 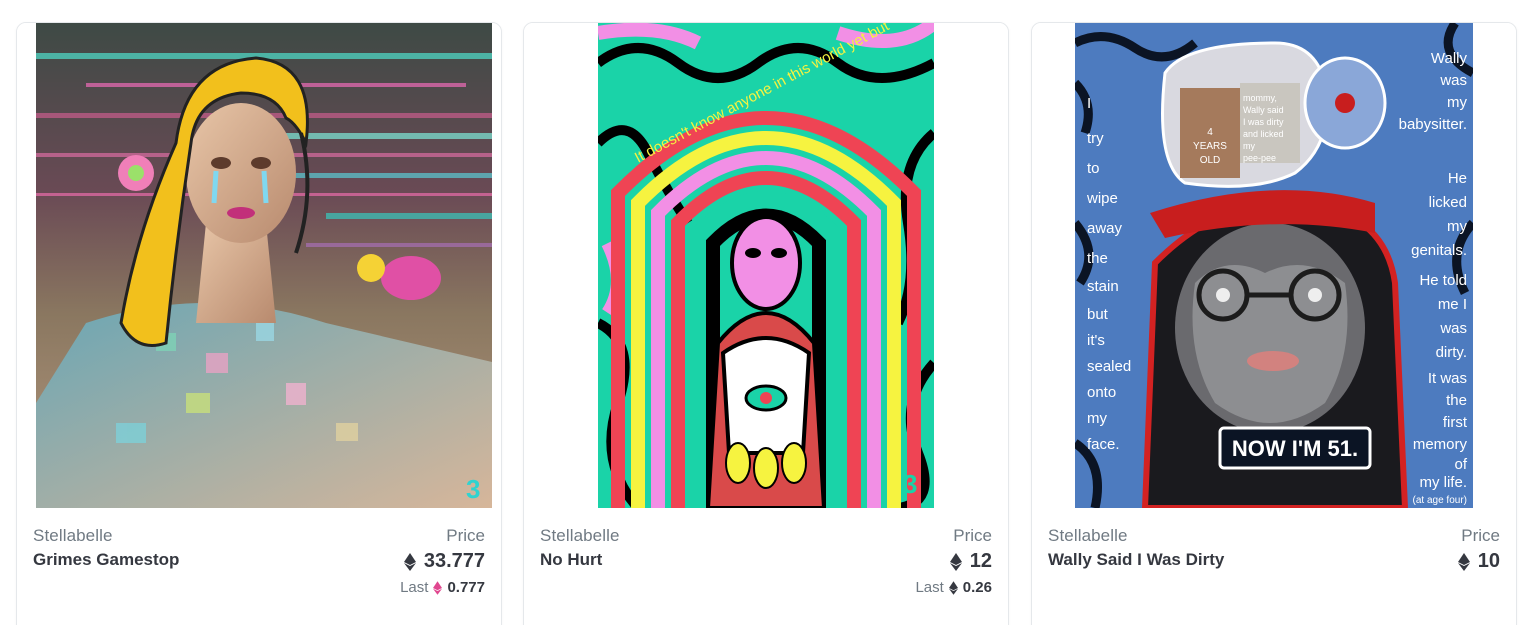 I want to click on artwork-left-text-0: I, so click(x=1089, y=103).